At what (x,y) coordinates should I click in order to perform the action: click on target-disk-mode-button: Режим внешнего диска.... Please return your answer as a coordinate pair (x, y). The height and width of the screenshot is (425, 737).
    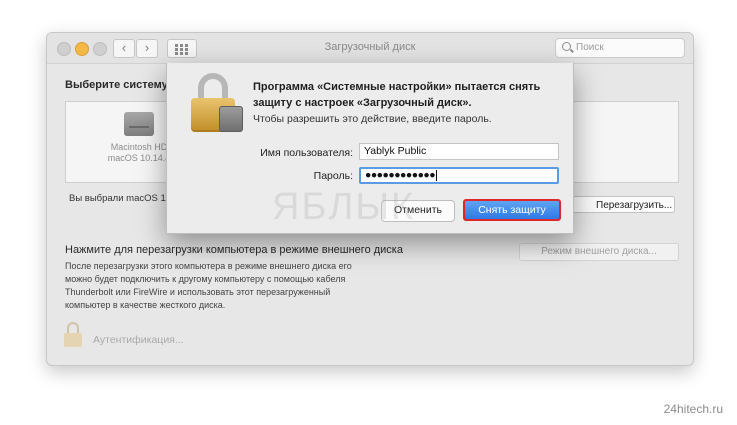
    Looking at the image, I should click on (599, 252).